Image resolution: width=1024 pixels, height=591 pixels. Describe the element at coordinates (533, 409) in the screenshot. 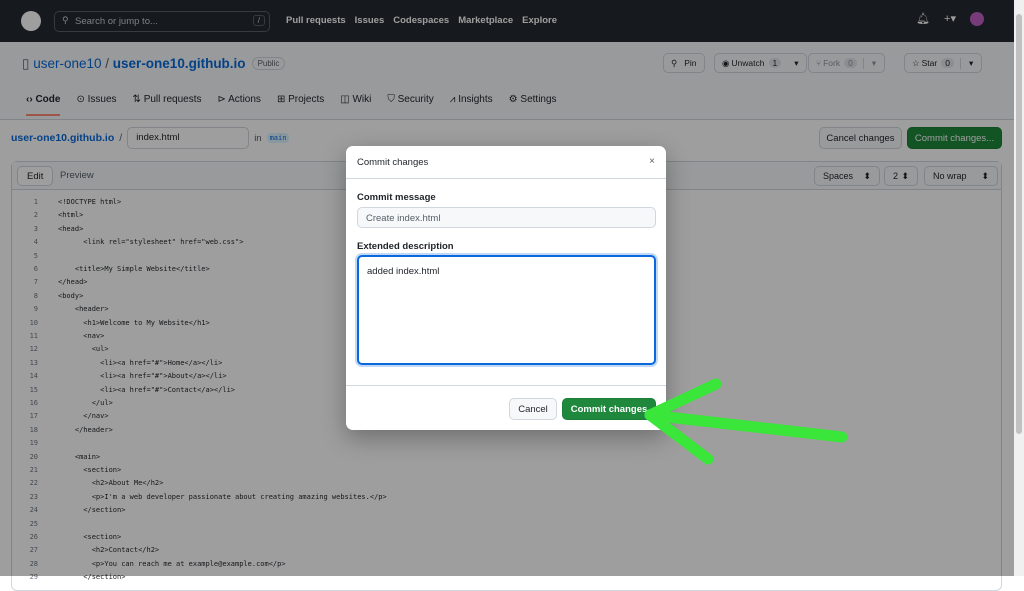

I see `cancel-button: Cancel` at that location.